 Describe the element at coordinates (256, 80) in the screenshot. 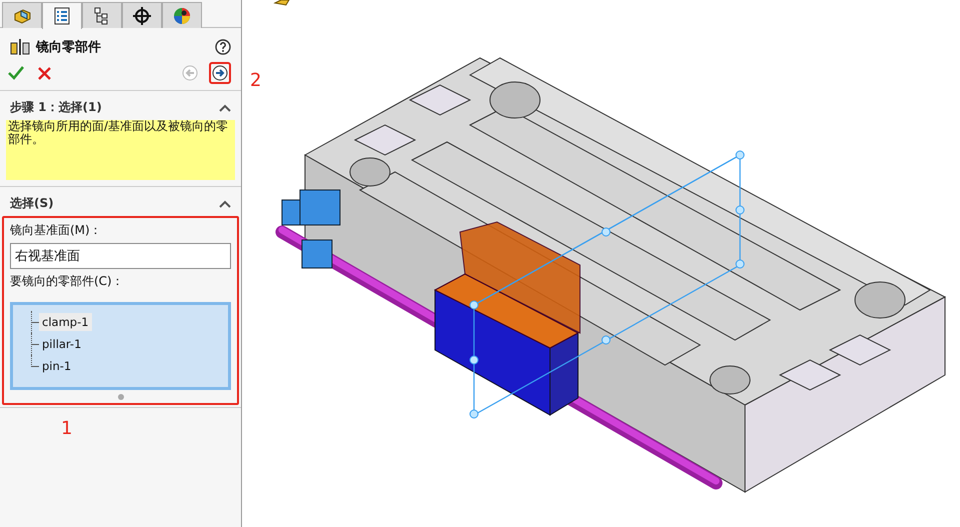

I see `annotation-number: 2` at that location.